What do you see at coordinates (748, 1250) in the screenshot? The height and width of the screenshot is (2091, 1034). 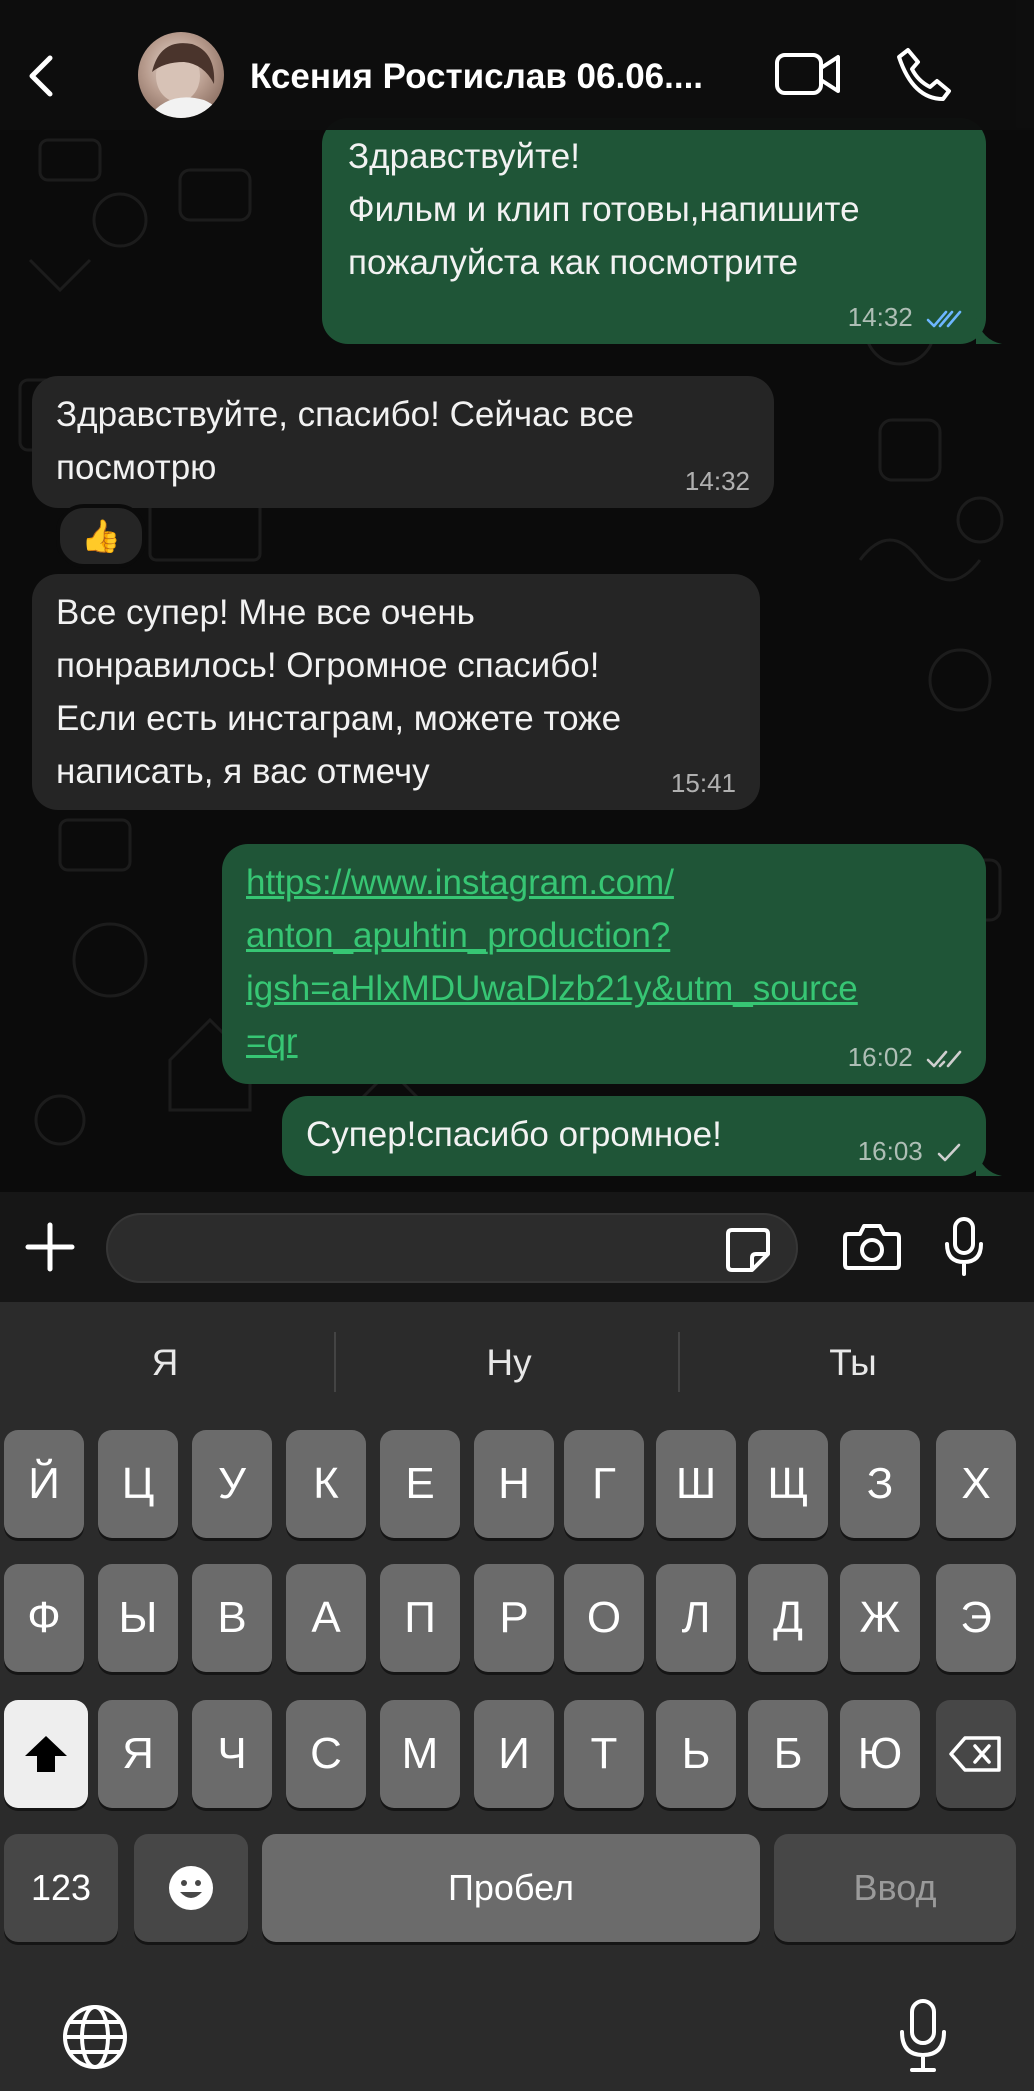 I see `sticker-icon` at bounding box center [748, 1250].